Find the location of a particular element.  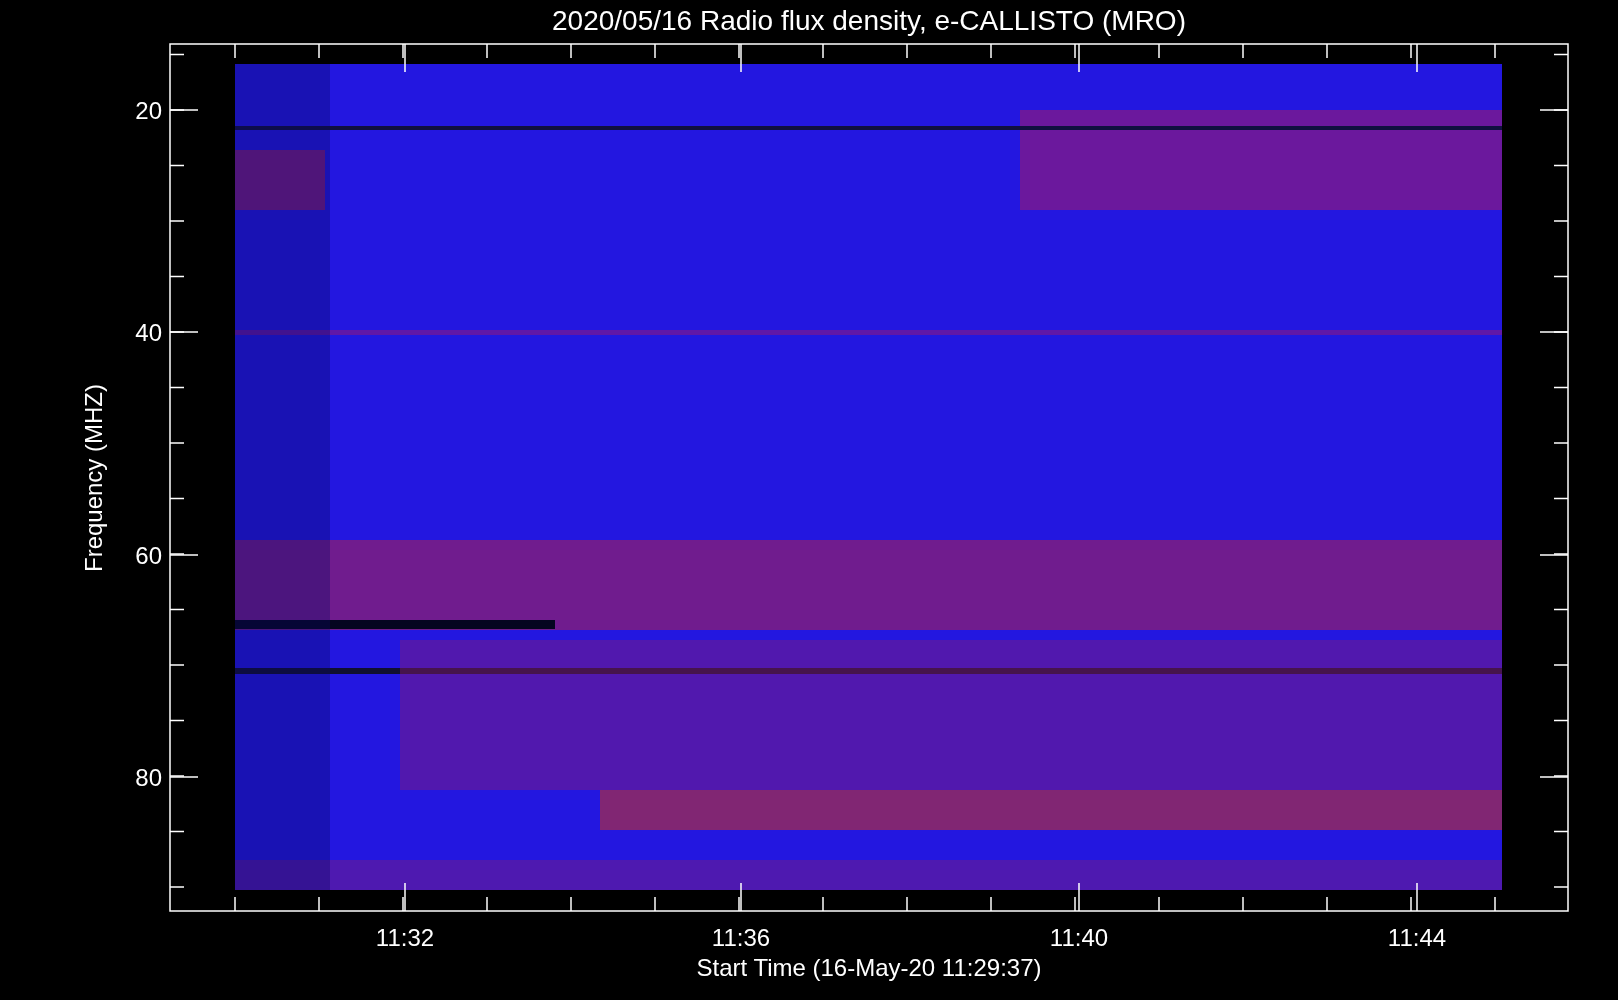

plot-title: 2020/05/16 Radio flux density, e-CALLISTO (MRO) is located at coordinates (869, 20).